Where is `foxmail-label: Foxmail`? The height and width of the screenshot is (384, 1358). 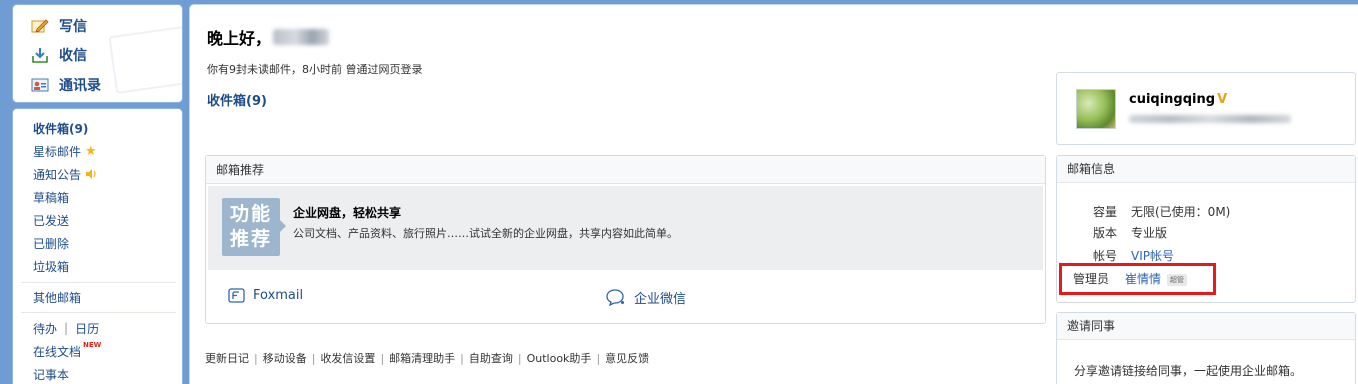 foxmail-label: Foxmail is located at coordinates (278, 295).